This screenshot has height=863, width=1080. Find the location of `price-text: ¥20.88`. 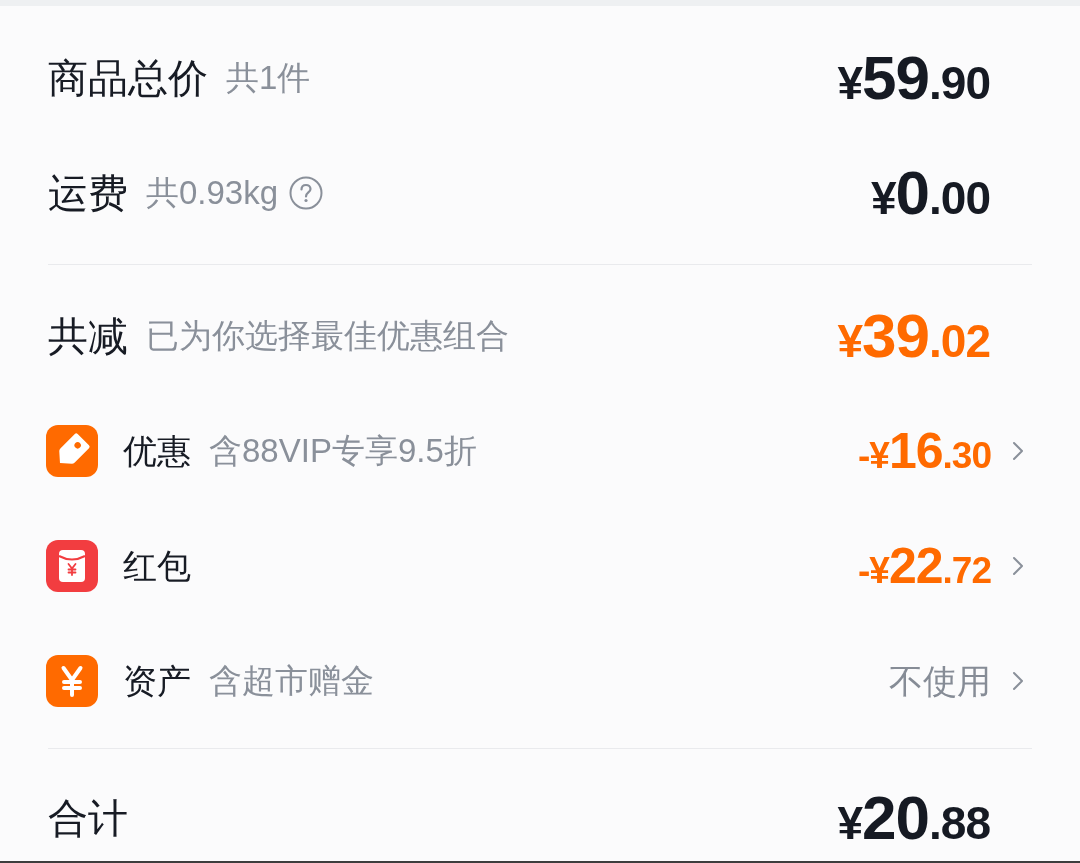

price-text: ¥20.88 is located at coordinates (913, 818).